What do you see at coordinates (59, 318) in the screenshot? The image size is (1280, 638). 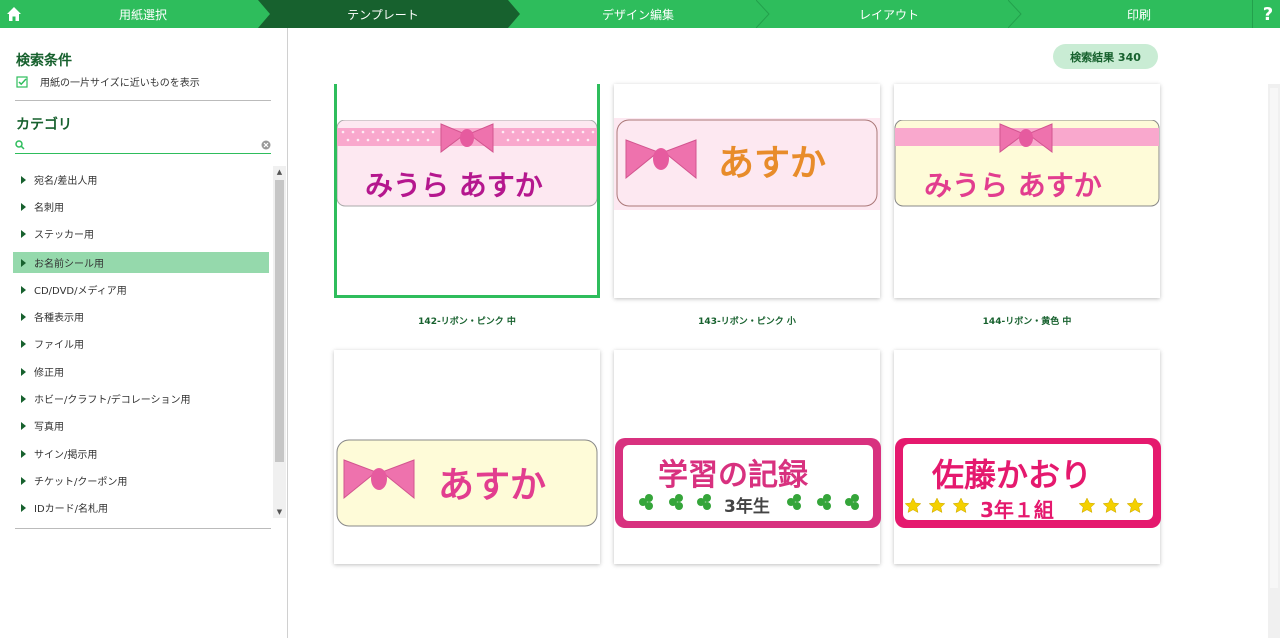 I see `category-label: 各種表示用` at bounding box center [59, 318].